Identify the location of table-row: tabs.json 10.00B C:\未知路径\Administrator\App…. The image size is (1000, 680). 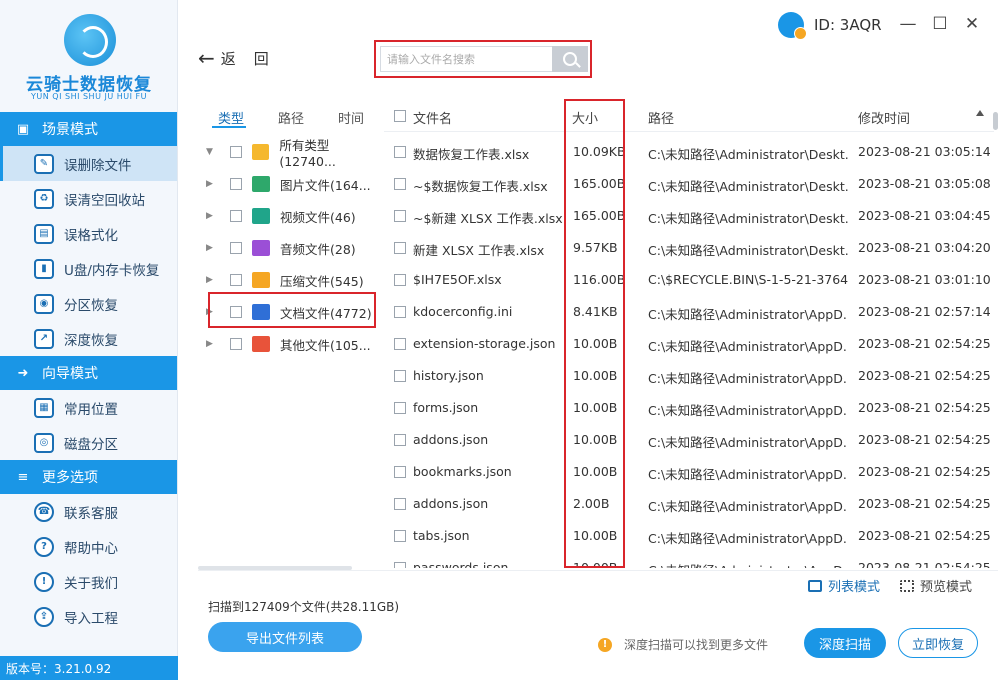
(689, 536).